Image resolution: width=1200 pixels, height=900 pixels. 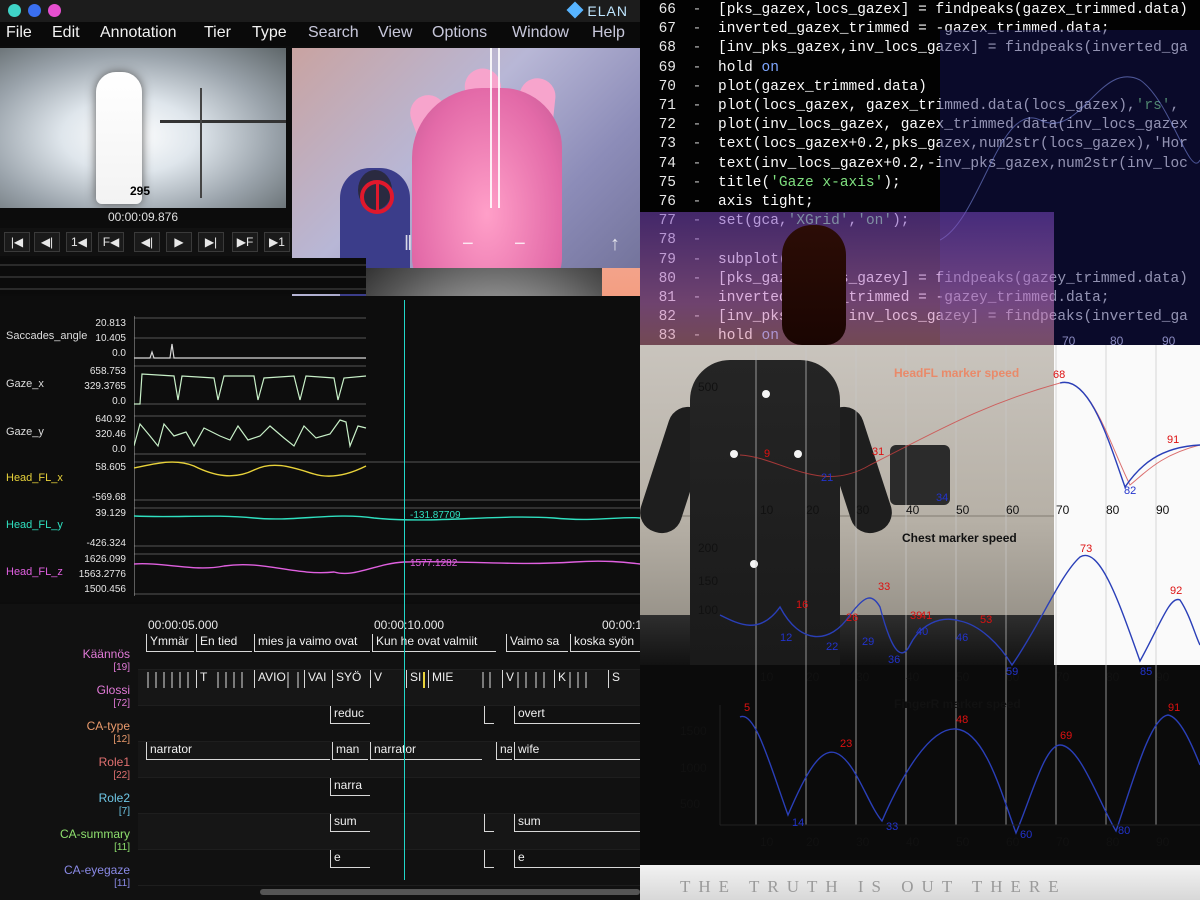 I want to click on tier-label-ca-summary: CA-summary [11], so click(x=65, y=841).